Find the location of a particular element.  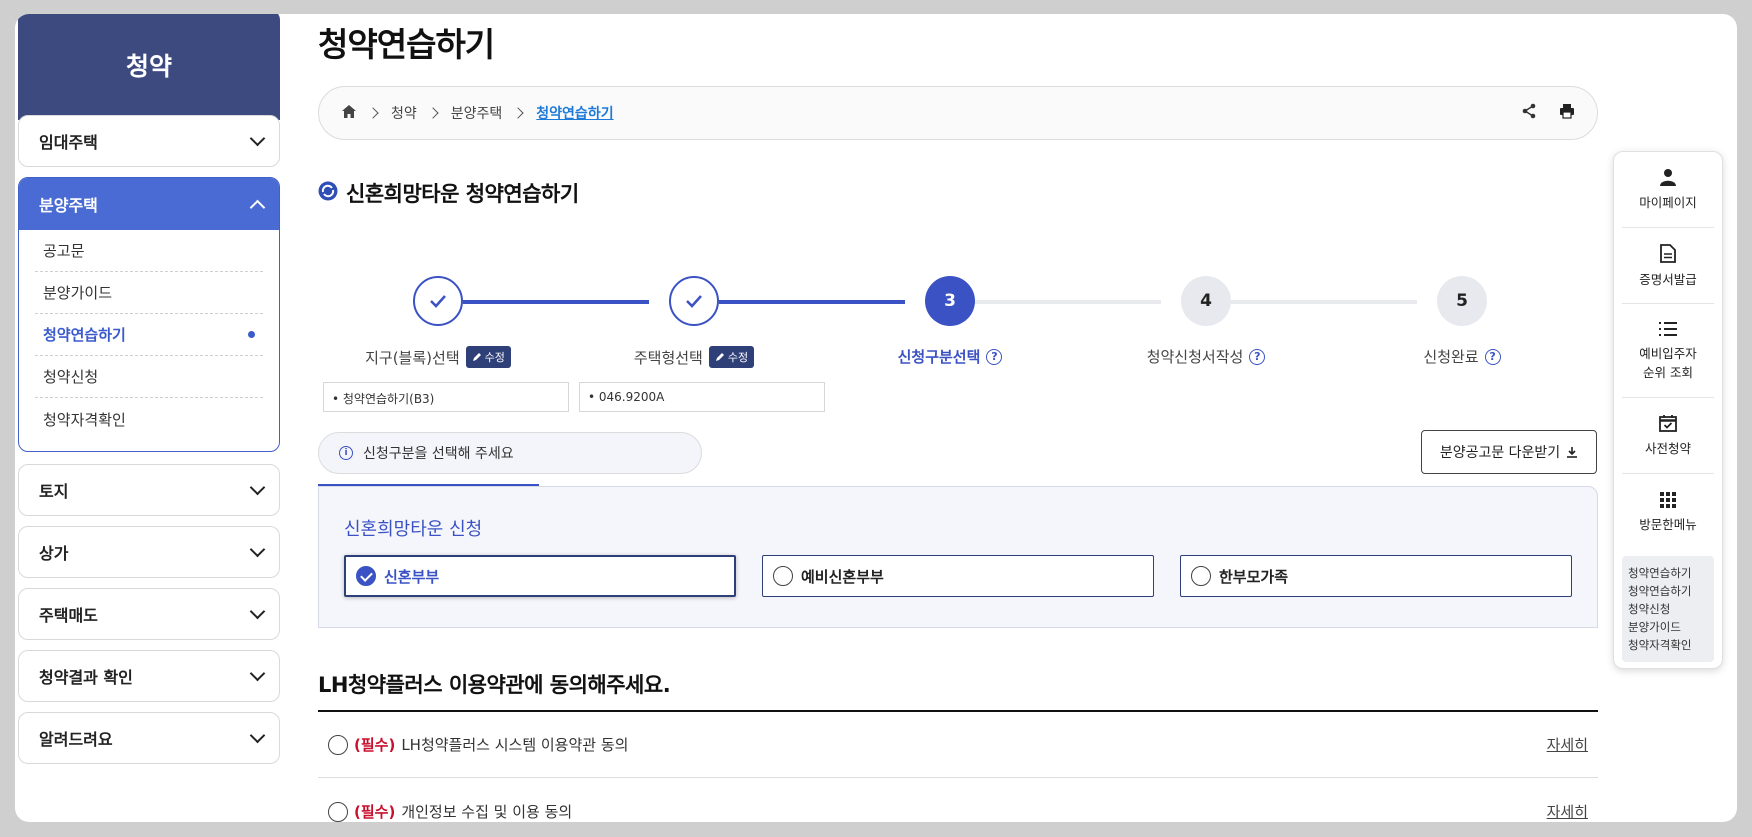

quick-waitlist: 예비입주자 순위 조회 is located at coordinates (1668, 351).